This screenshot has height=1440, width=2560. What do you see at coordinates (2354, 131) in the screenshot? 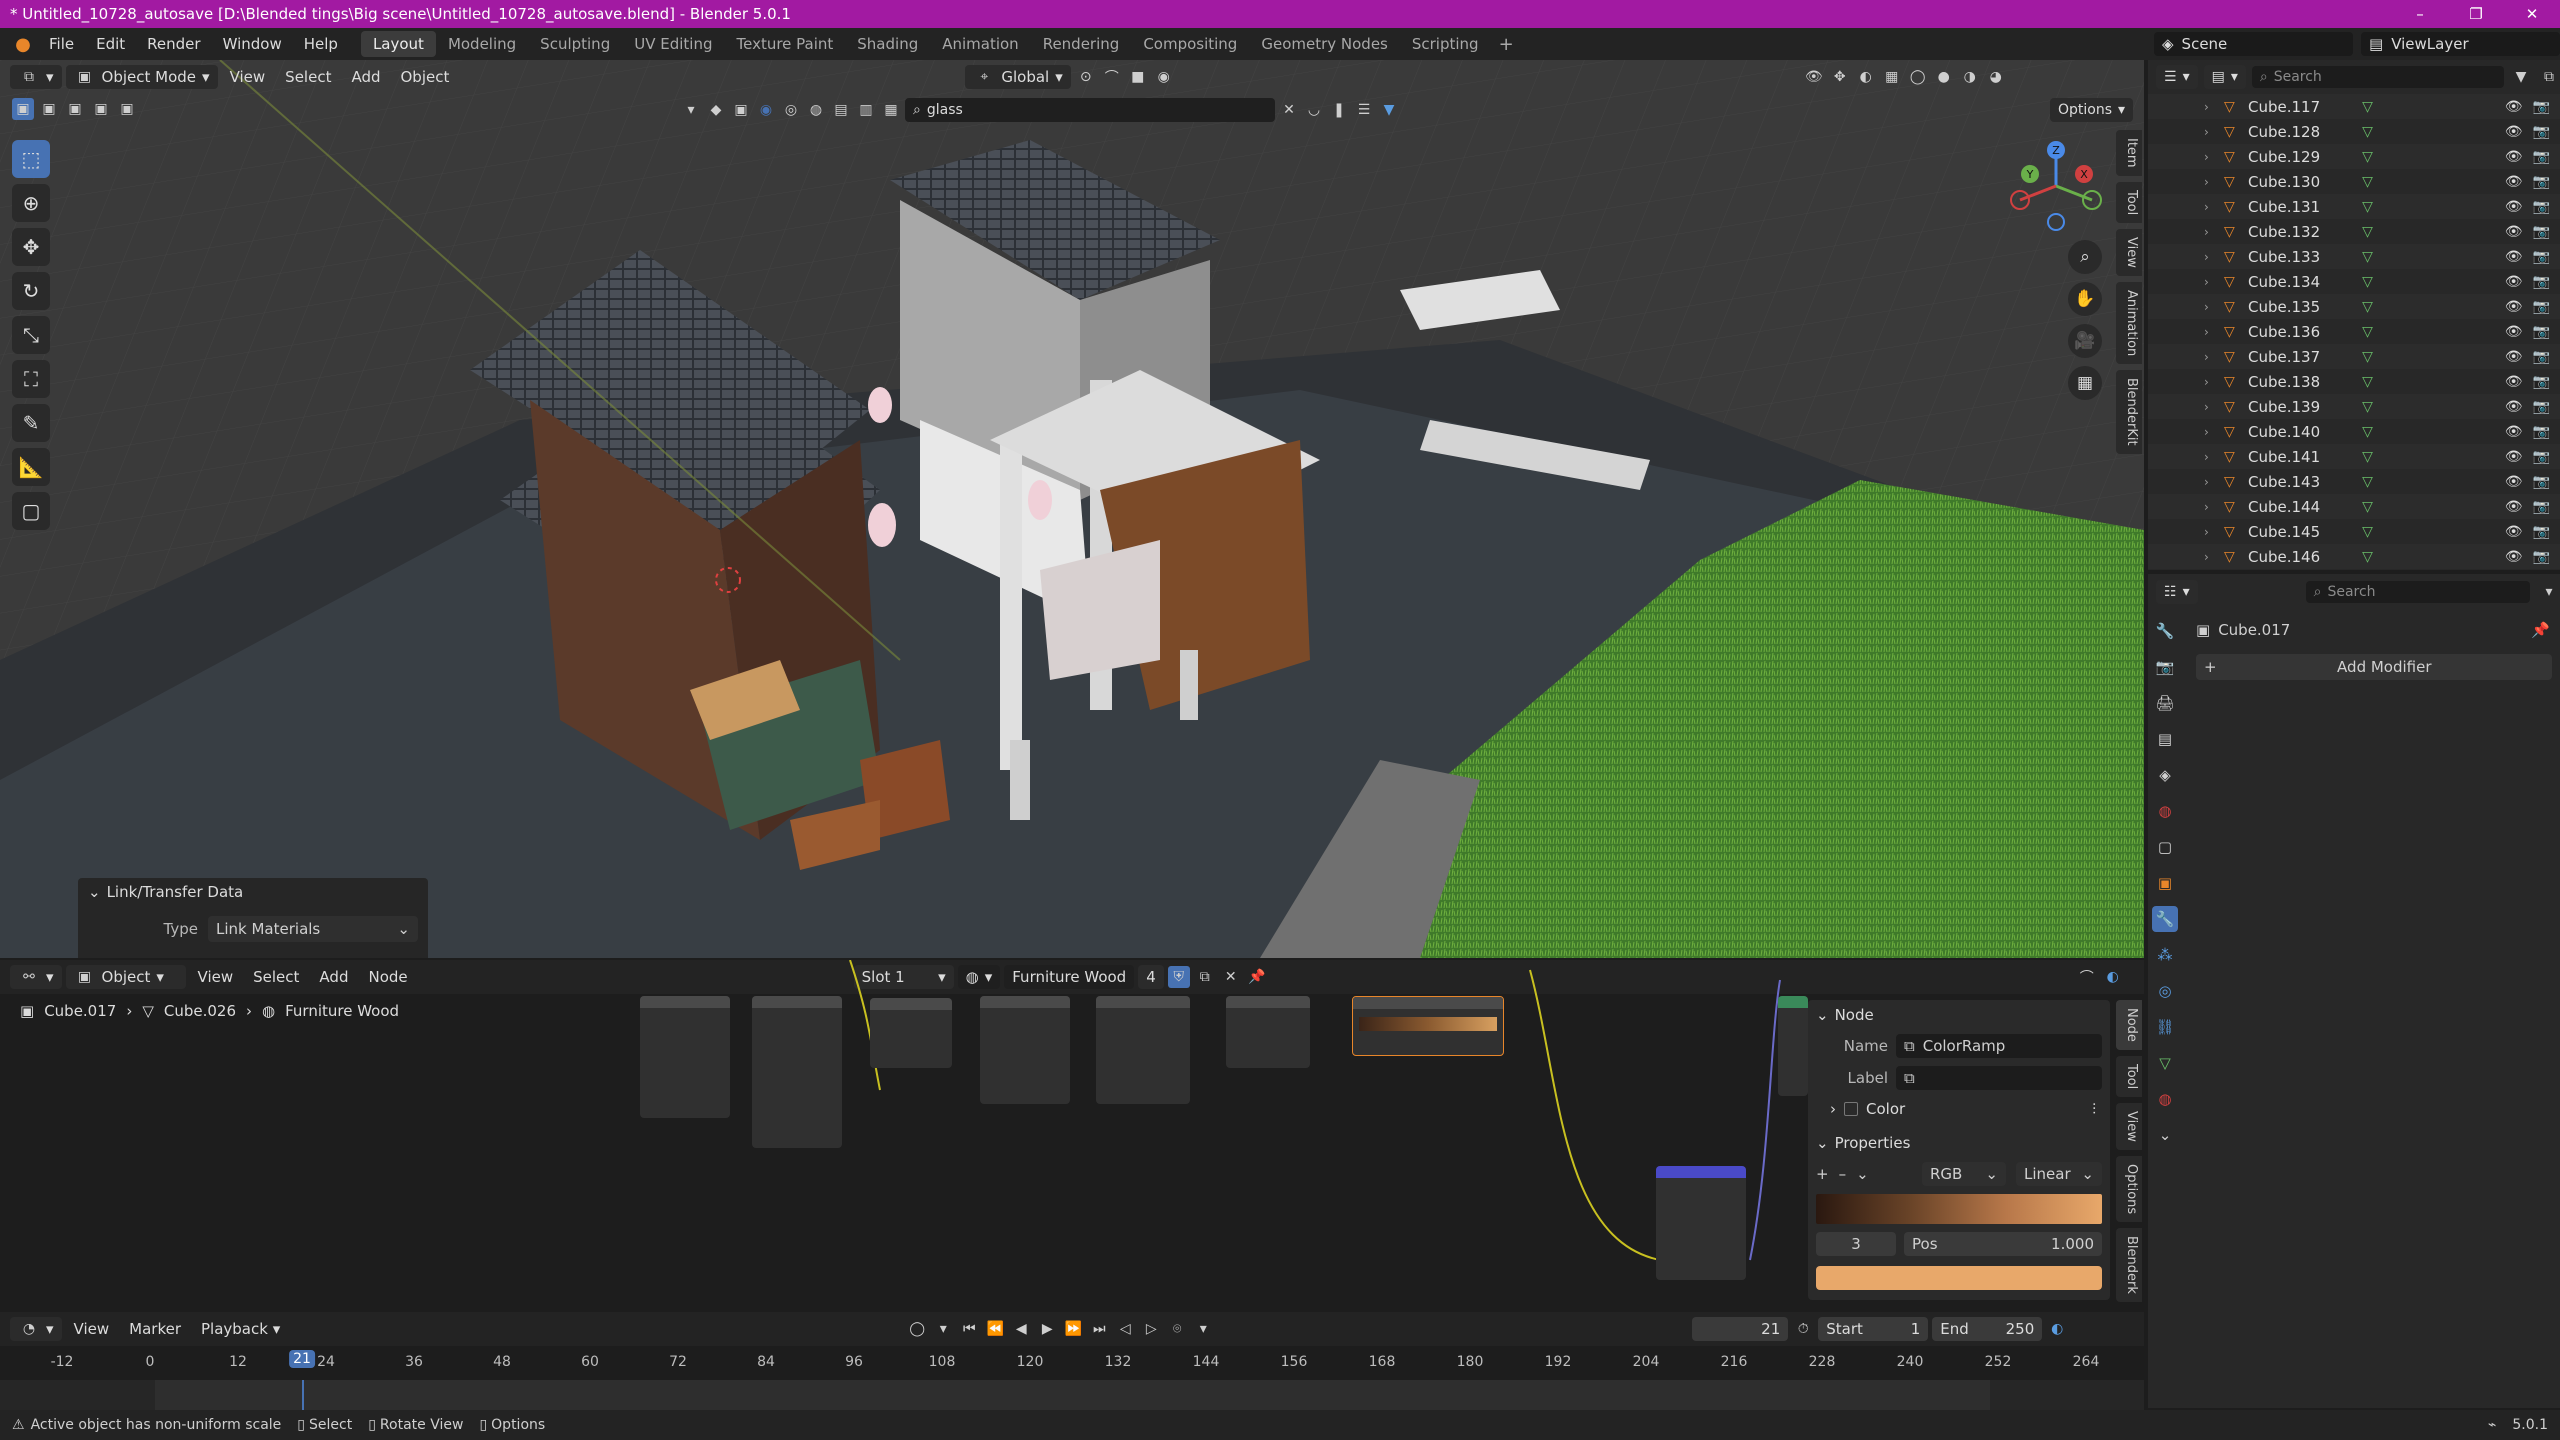
I see `outliner-row: › ▽ Cube.128 ▽ 👁 📷` at bounding box center [2354, 131].